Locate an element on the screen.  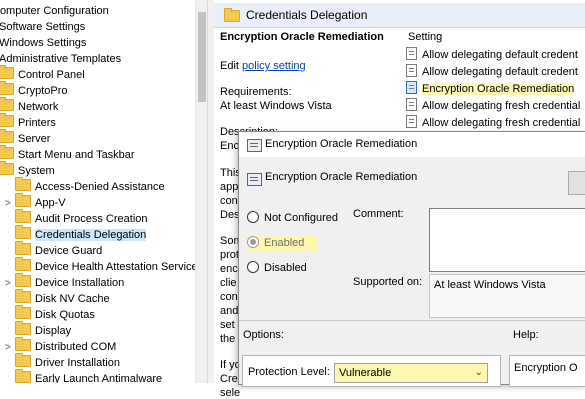
tree-node-windows-settings: Windows Settings is located at coordinates (43, 43).